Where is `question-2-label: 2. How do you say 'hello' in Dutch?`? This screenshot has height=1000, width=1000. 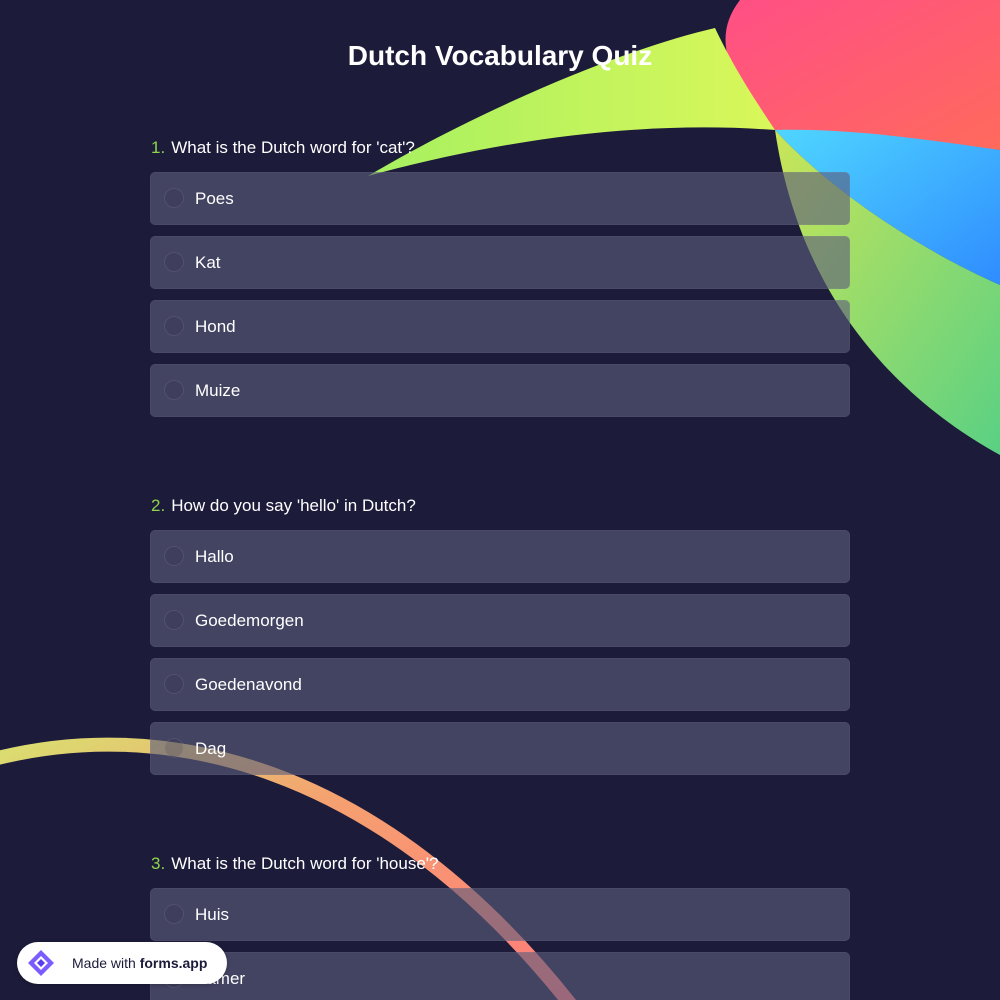 question-2-label: 2. How do you say 'hello' in Dutch? is located at coordinates (283, 506).